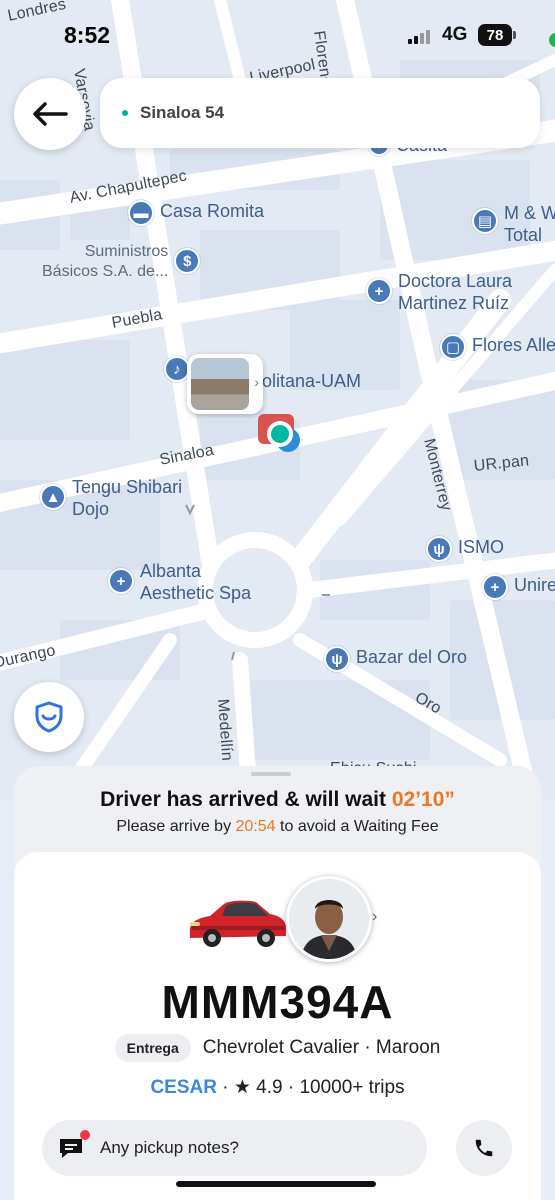  Describe the element at coordinates (412, 657) in the screenshot. I see `poi-label: Bazar del Oro` at that location.